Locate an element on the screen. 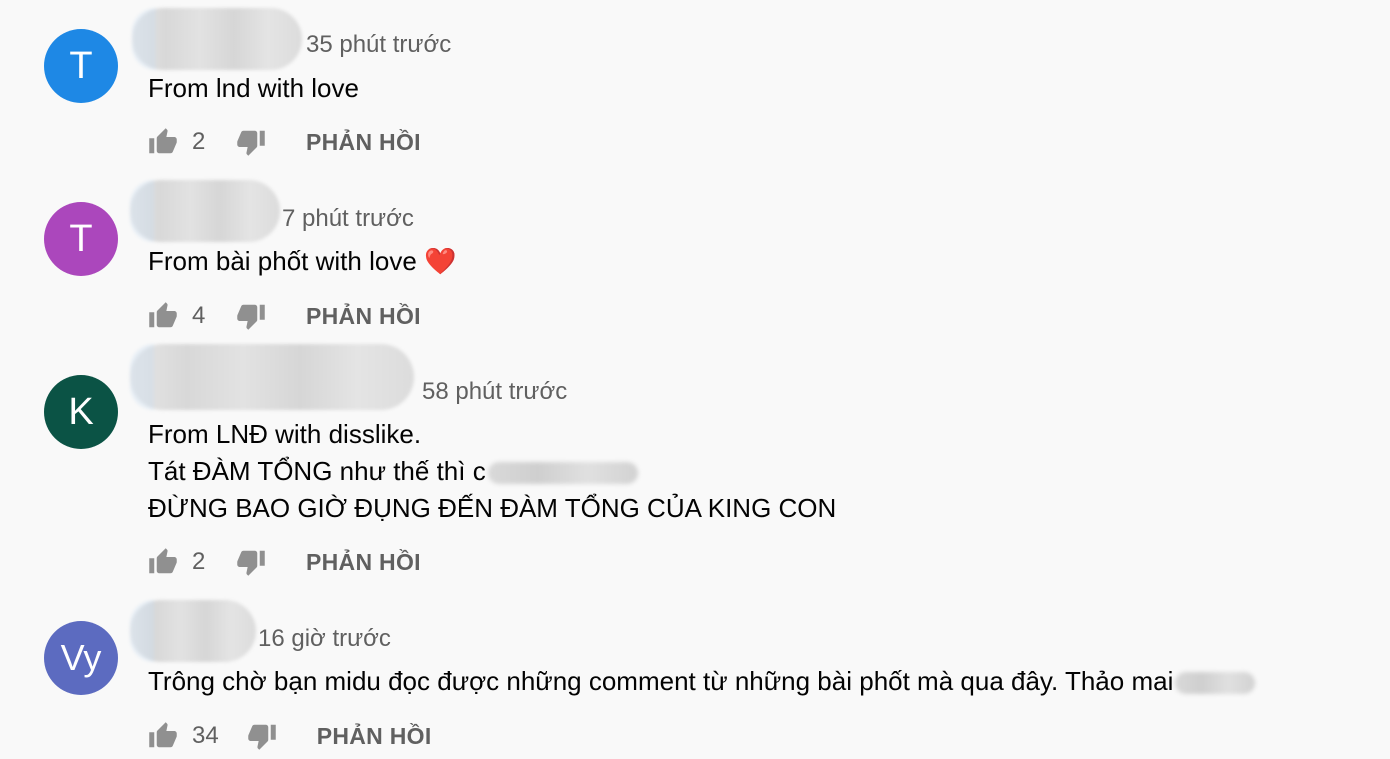 The image size is (1390, 759). like-count: 34 is located at coordinates (205, 735).